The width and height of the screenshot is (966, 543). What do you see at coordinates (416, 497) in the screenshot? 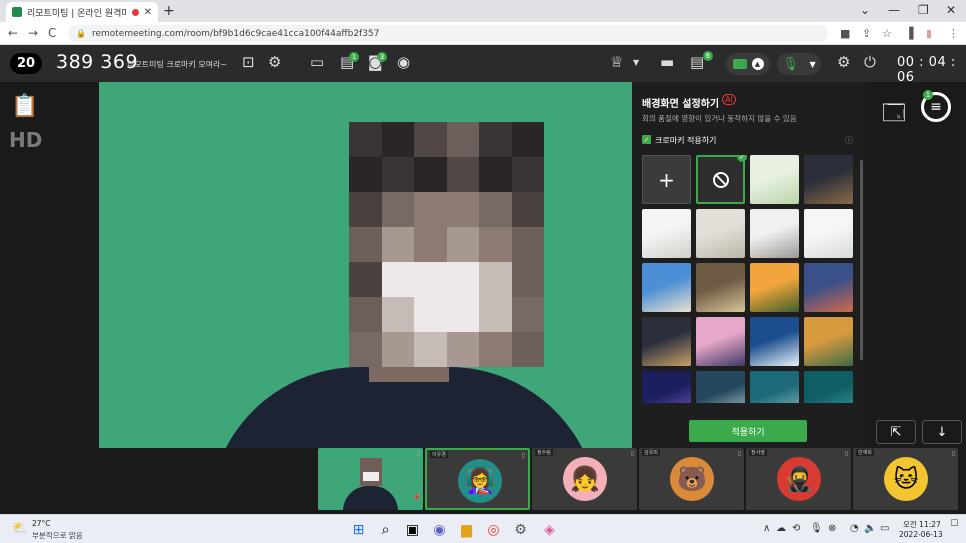
I see `pin-icon: 📌` at bounding box center [416, 497].